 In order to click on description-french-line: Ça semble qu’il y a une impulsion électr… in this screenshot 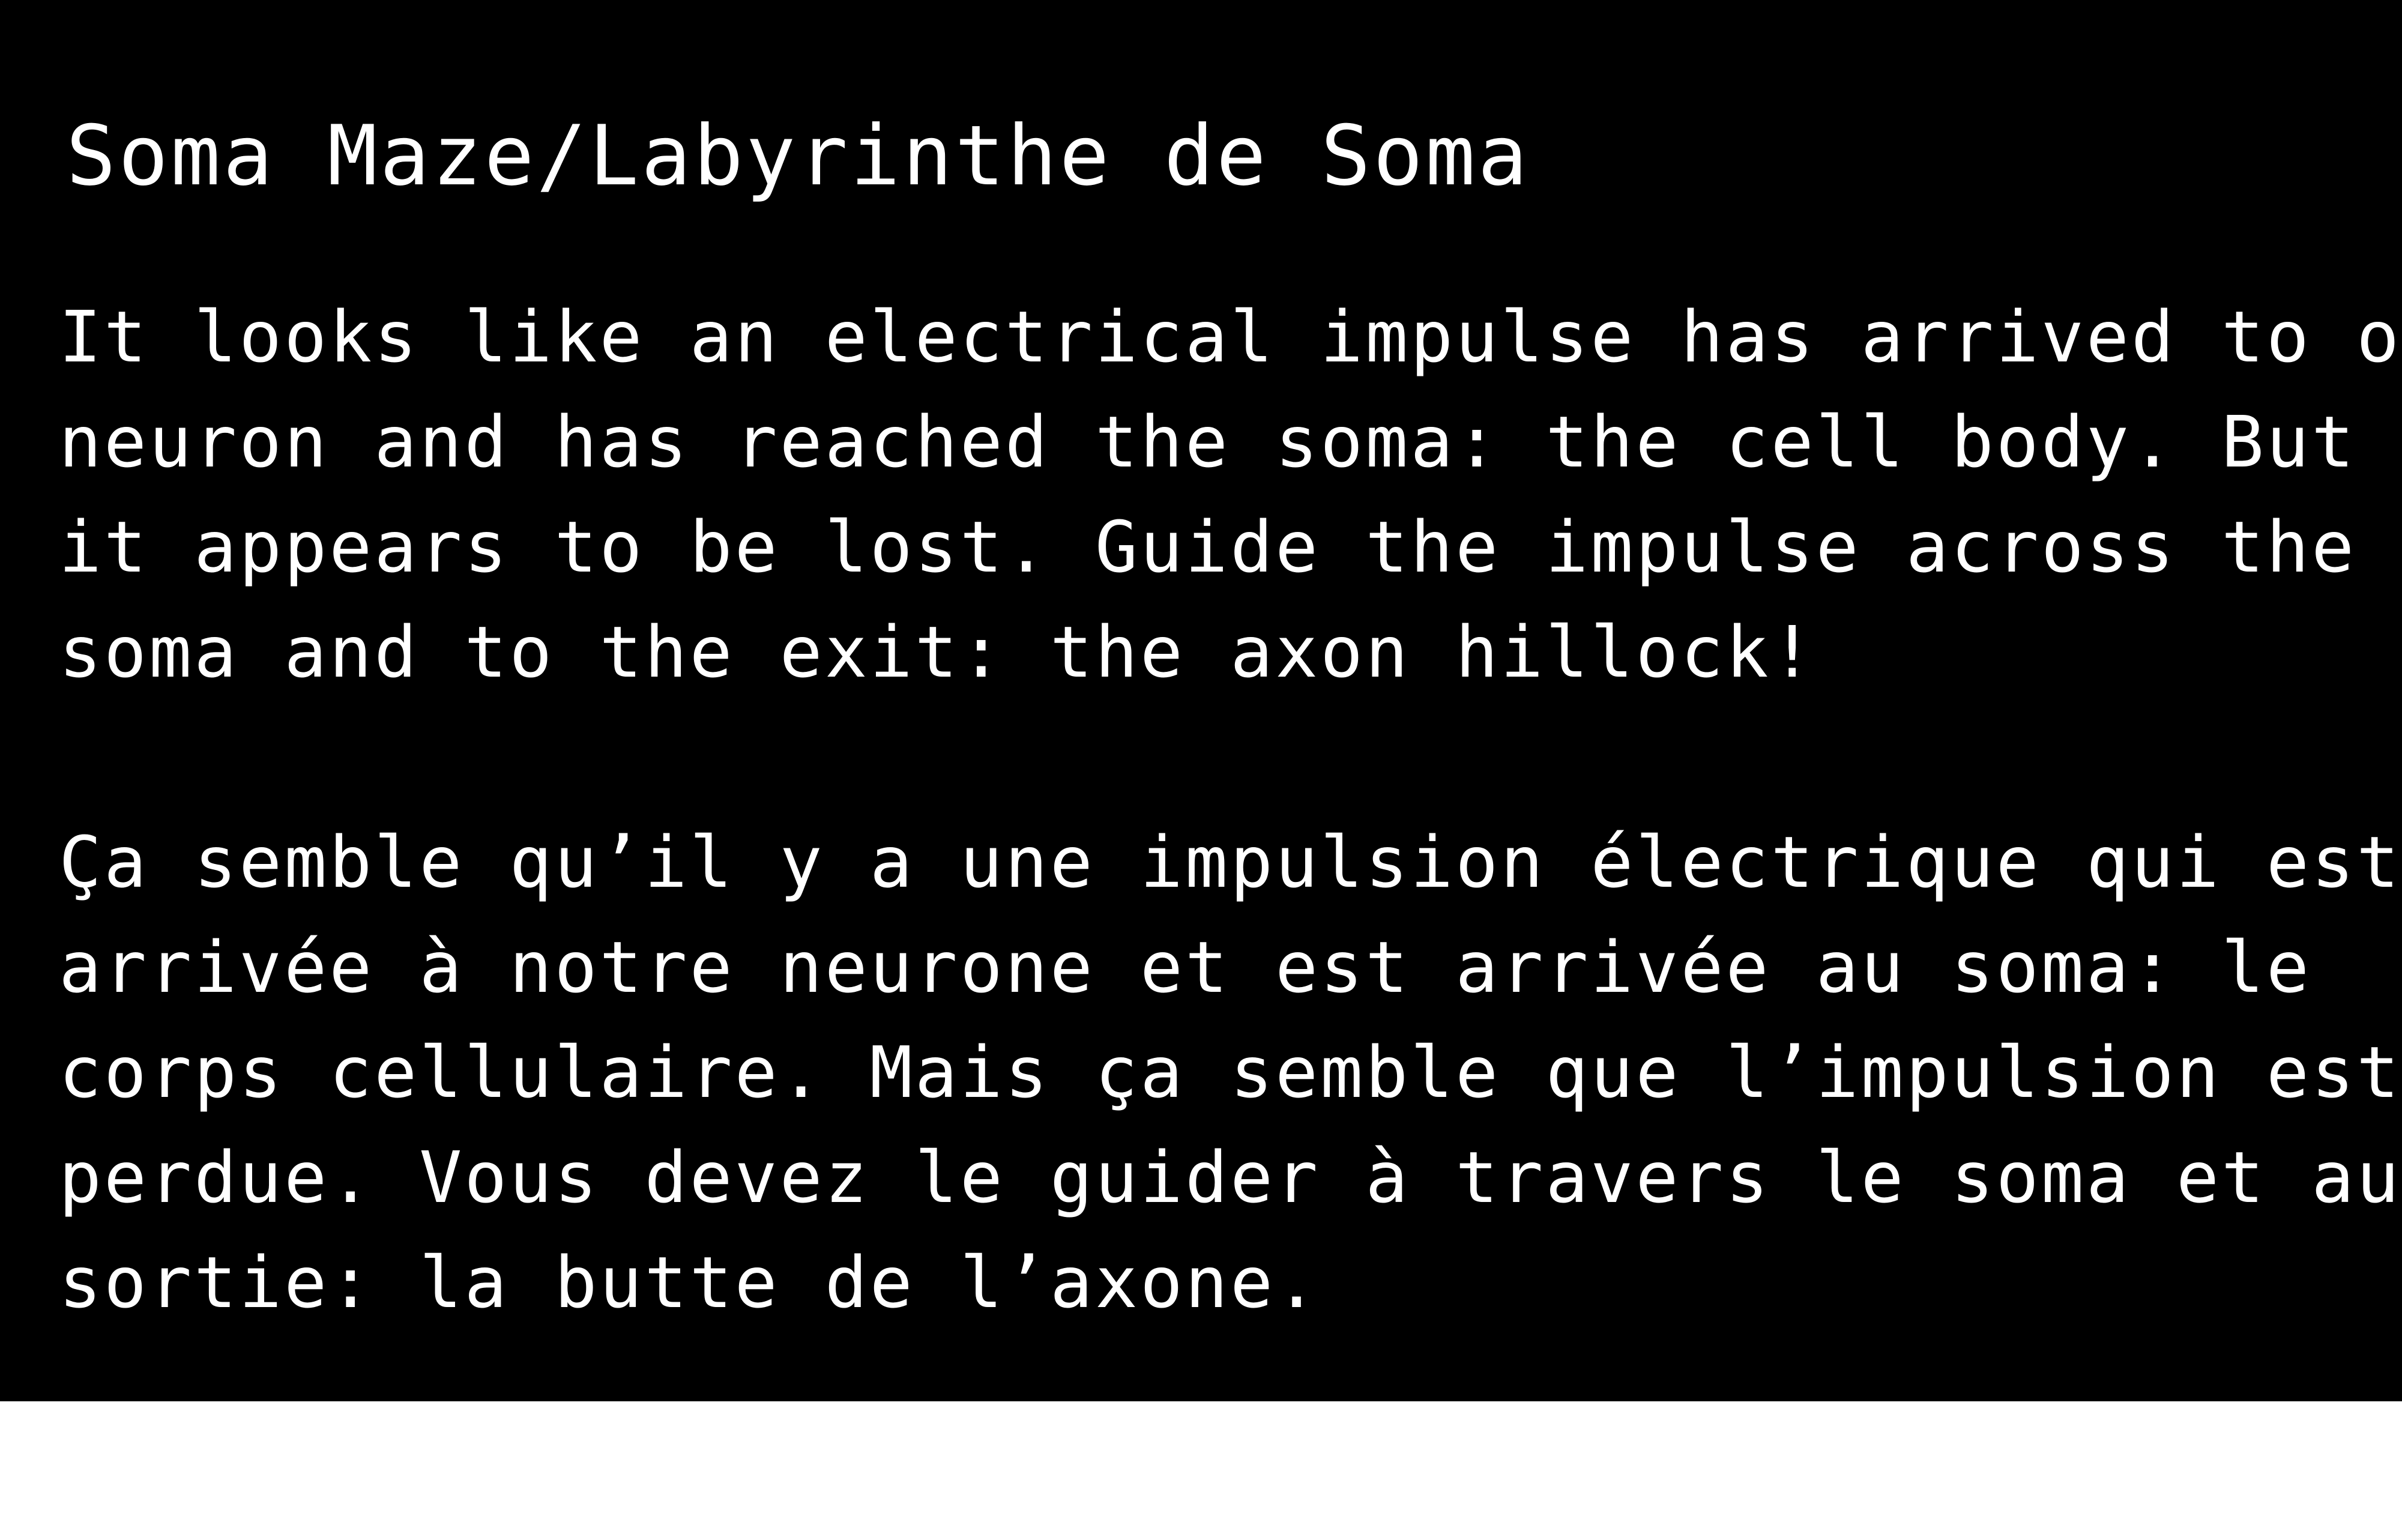, I will do `click(1230, 862)`.